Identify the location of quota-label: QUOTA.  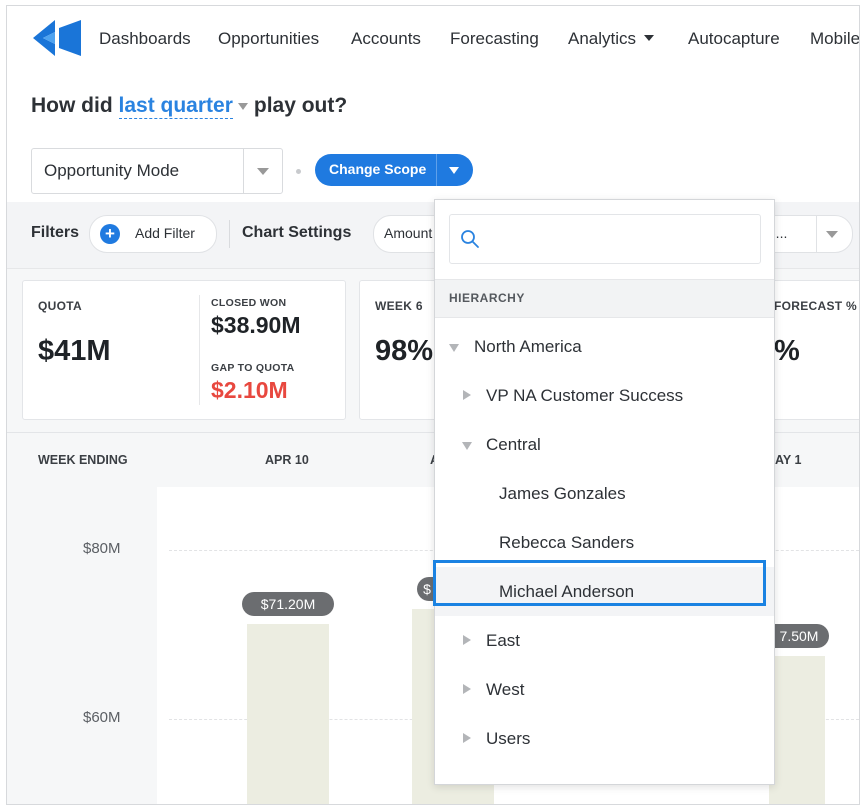
(60, 306).